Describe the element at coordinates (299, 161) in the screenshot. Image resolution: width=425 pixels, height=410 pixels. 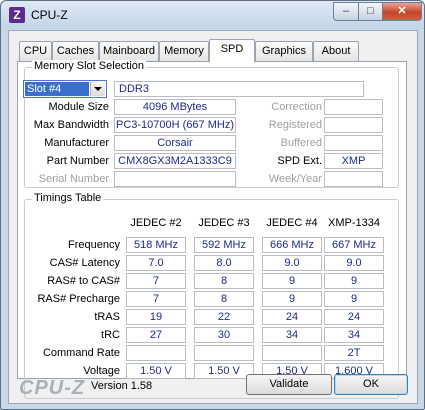
I see `spd-ext-label: SPD Ext.` at that location.